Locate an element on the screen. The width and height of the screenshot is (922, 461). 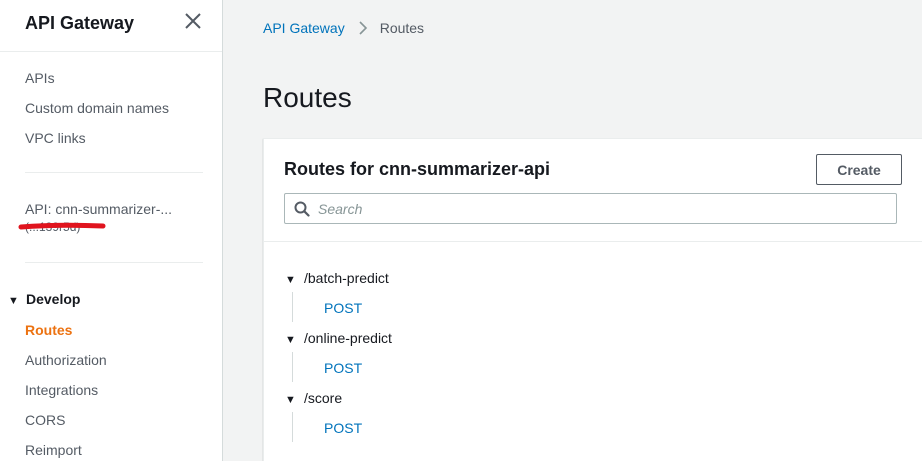
page-title: Routes is located at coordinates (307, 97).